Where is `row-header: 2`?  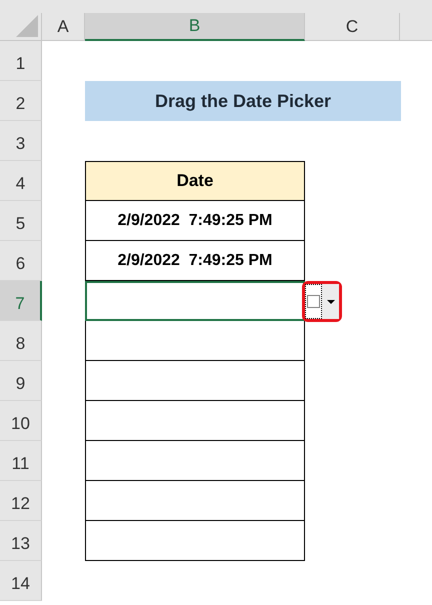 row-header: 2 is located at coordinates (21, 101).